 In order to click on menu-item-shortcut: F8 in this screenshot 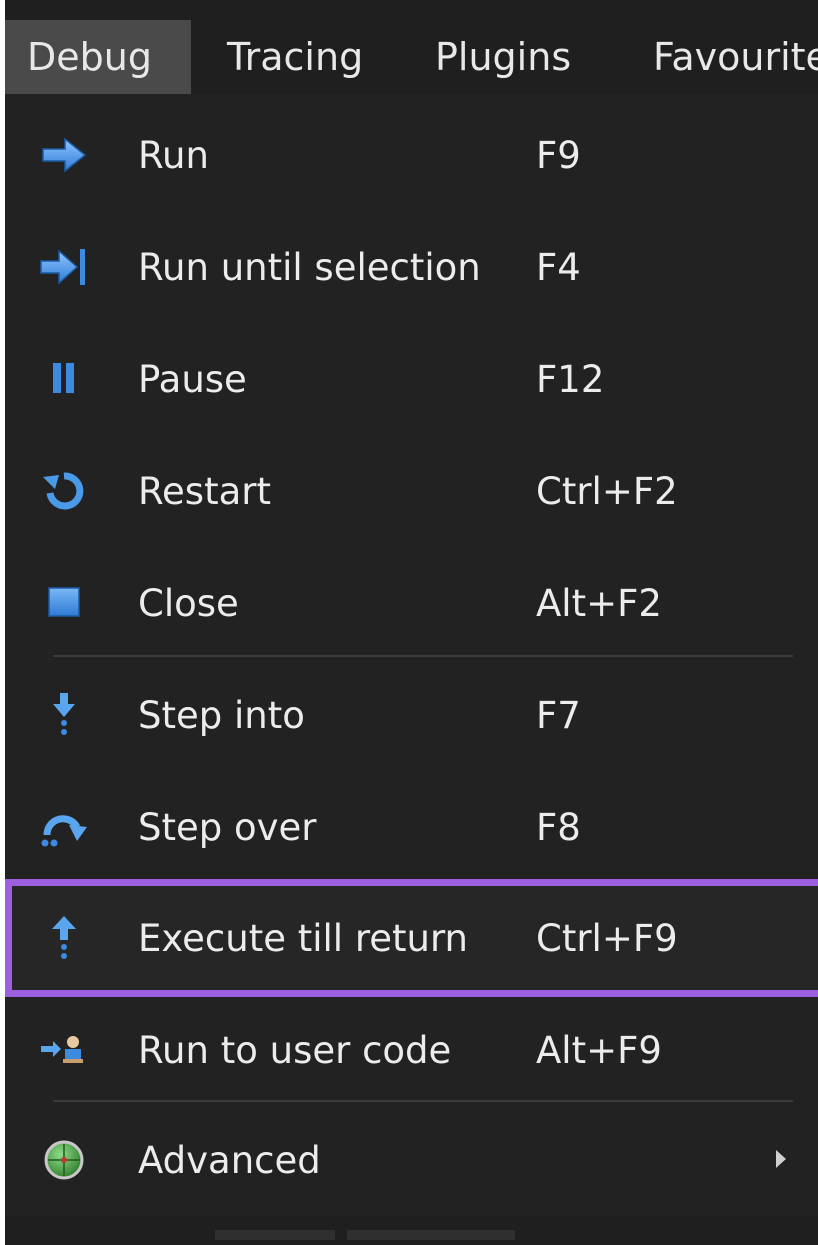, I will do `click(558, 827)`.